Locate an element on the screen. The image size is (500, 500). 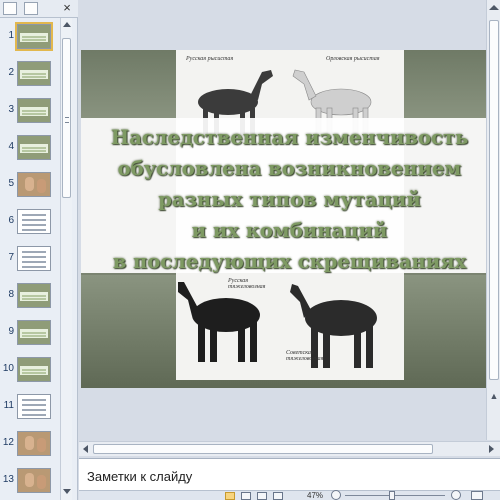
slide-thumbnail-row: 1 is located at coordinates (30, 37).